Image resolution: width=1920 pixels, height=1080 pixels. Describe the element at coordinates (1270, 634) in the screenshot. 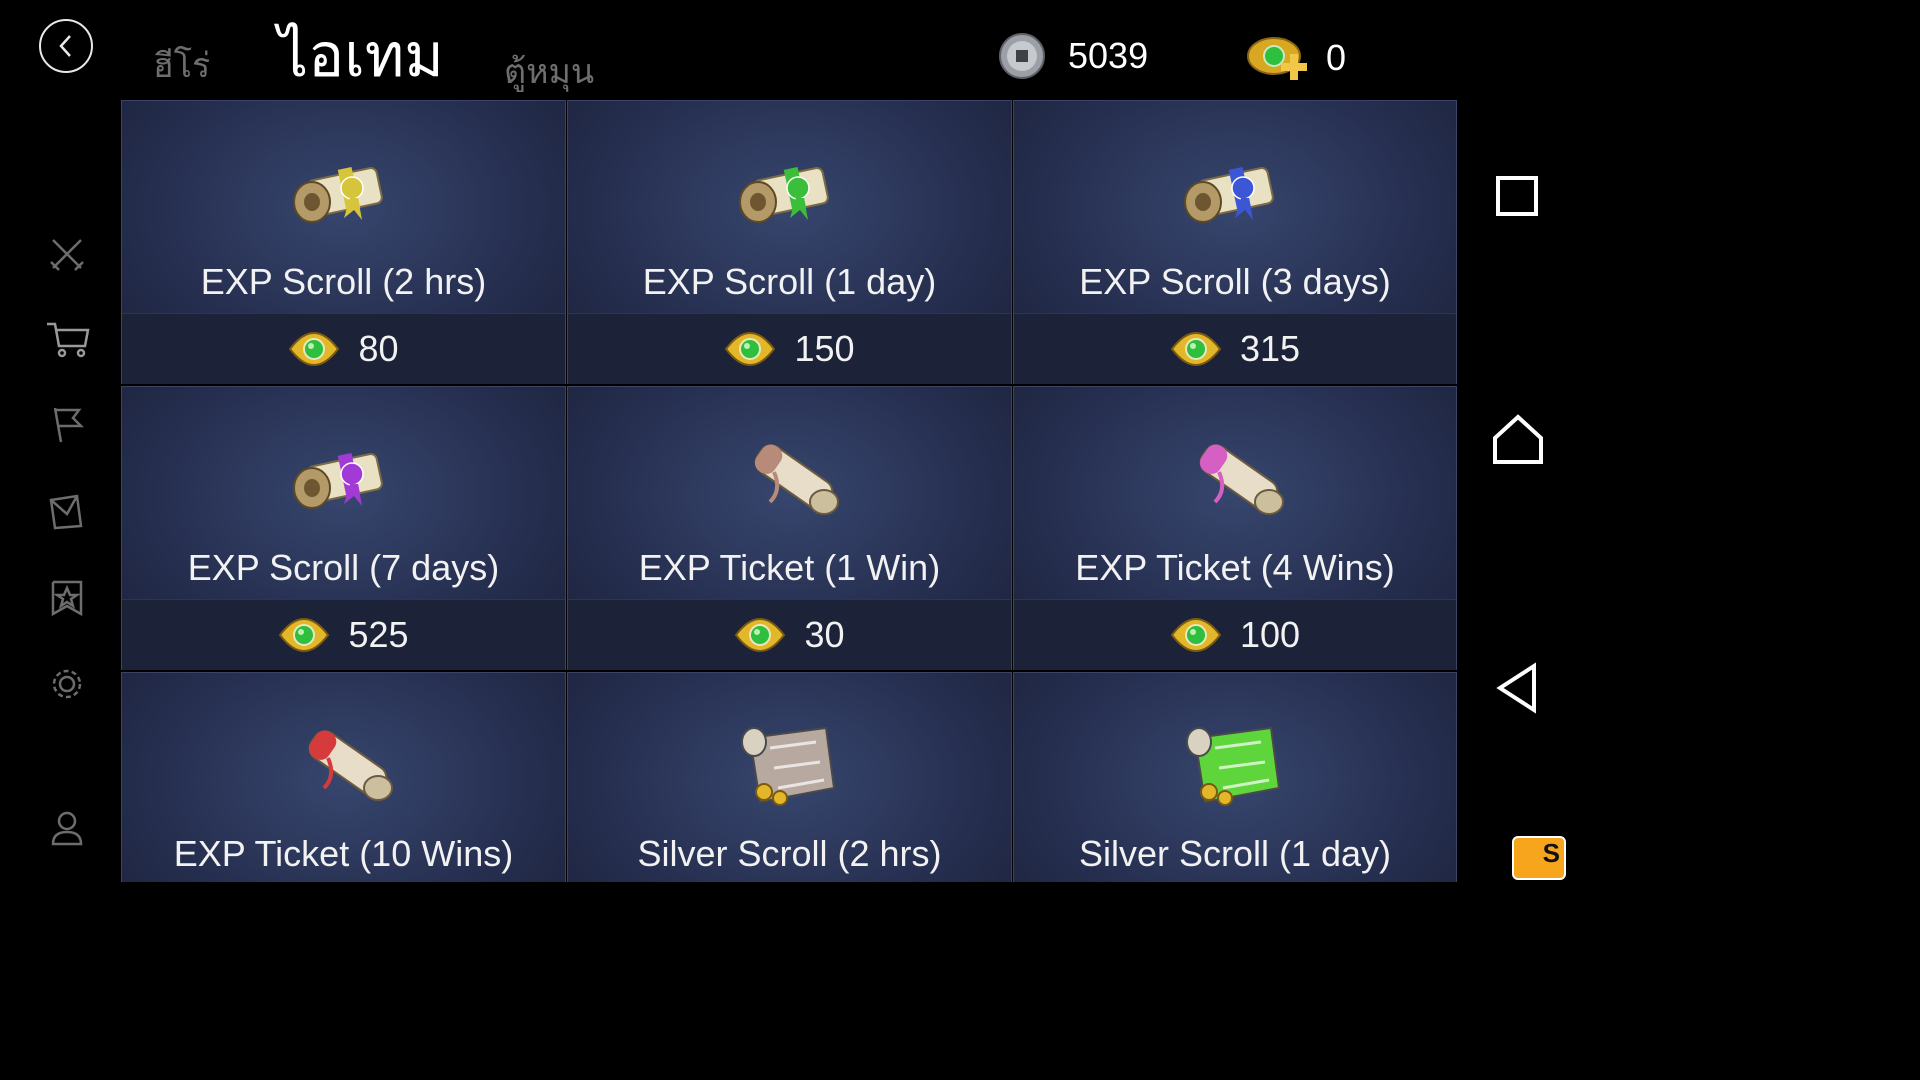

I see `item-price: 100` at that location.